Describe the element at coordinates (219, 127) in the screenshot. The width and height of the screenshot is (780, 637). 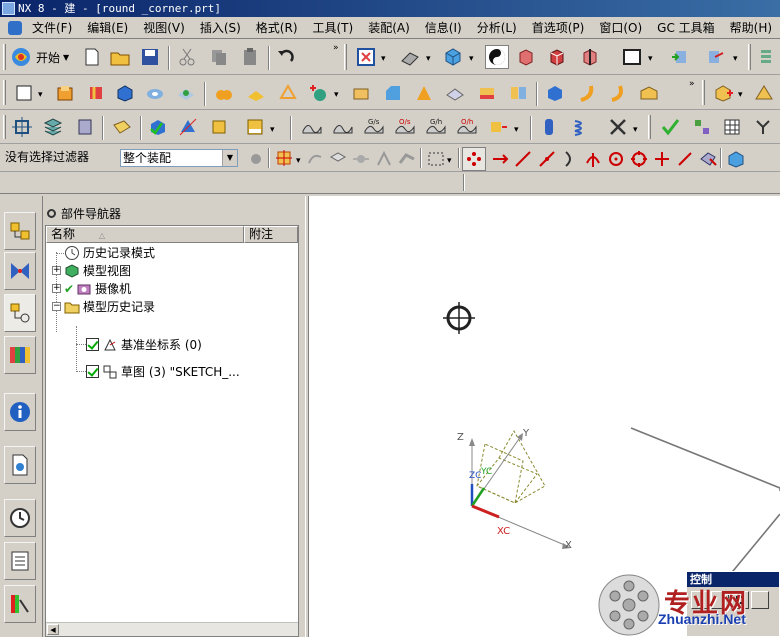
I see `mass-properties-button` at that location.